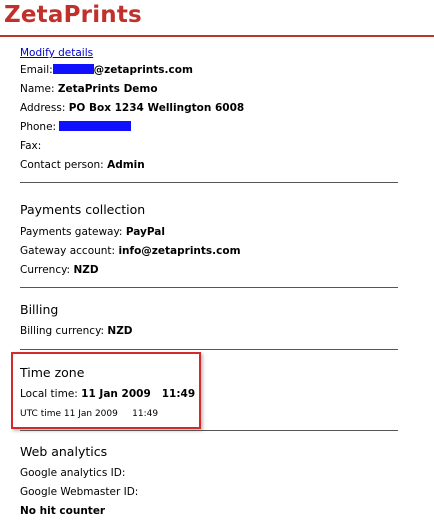  Describe the element at coordinates (217, 36) in the screenshot. I see `header-divider` at that location.